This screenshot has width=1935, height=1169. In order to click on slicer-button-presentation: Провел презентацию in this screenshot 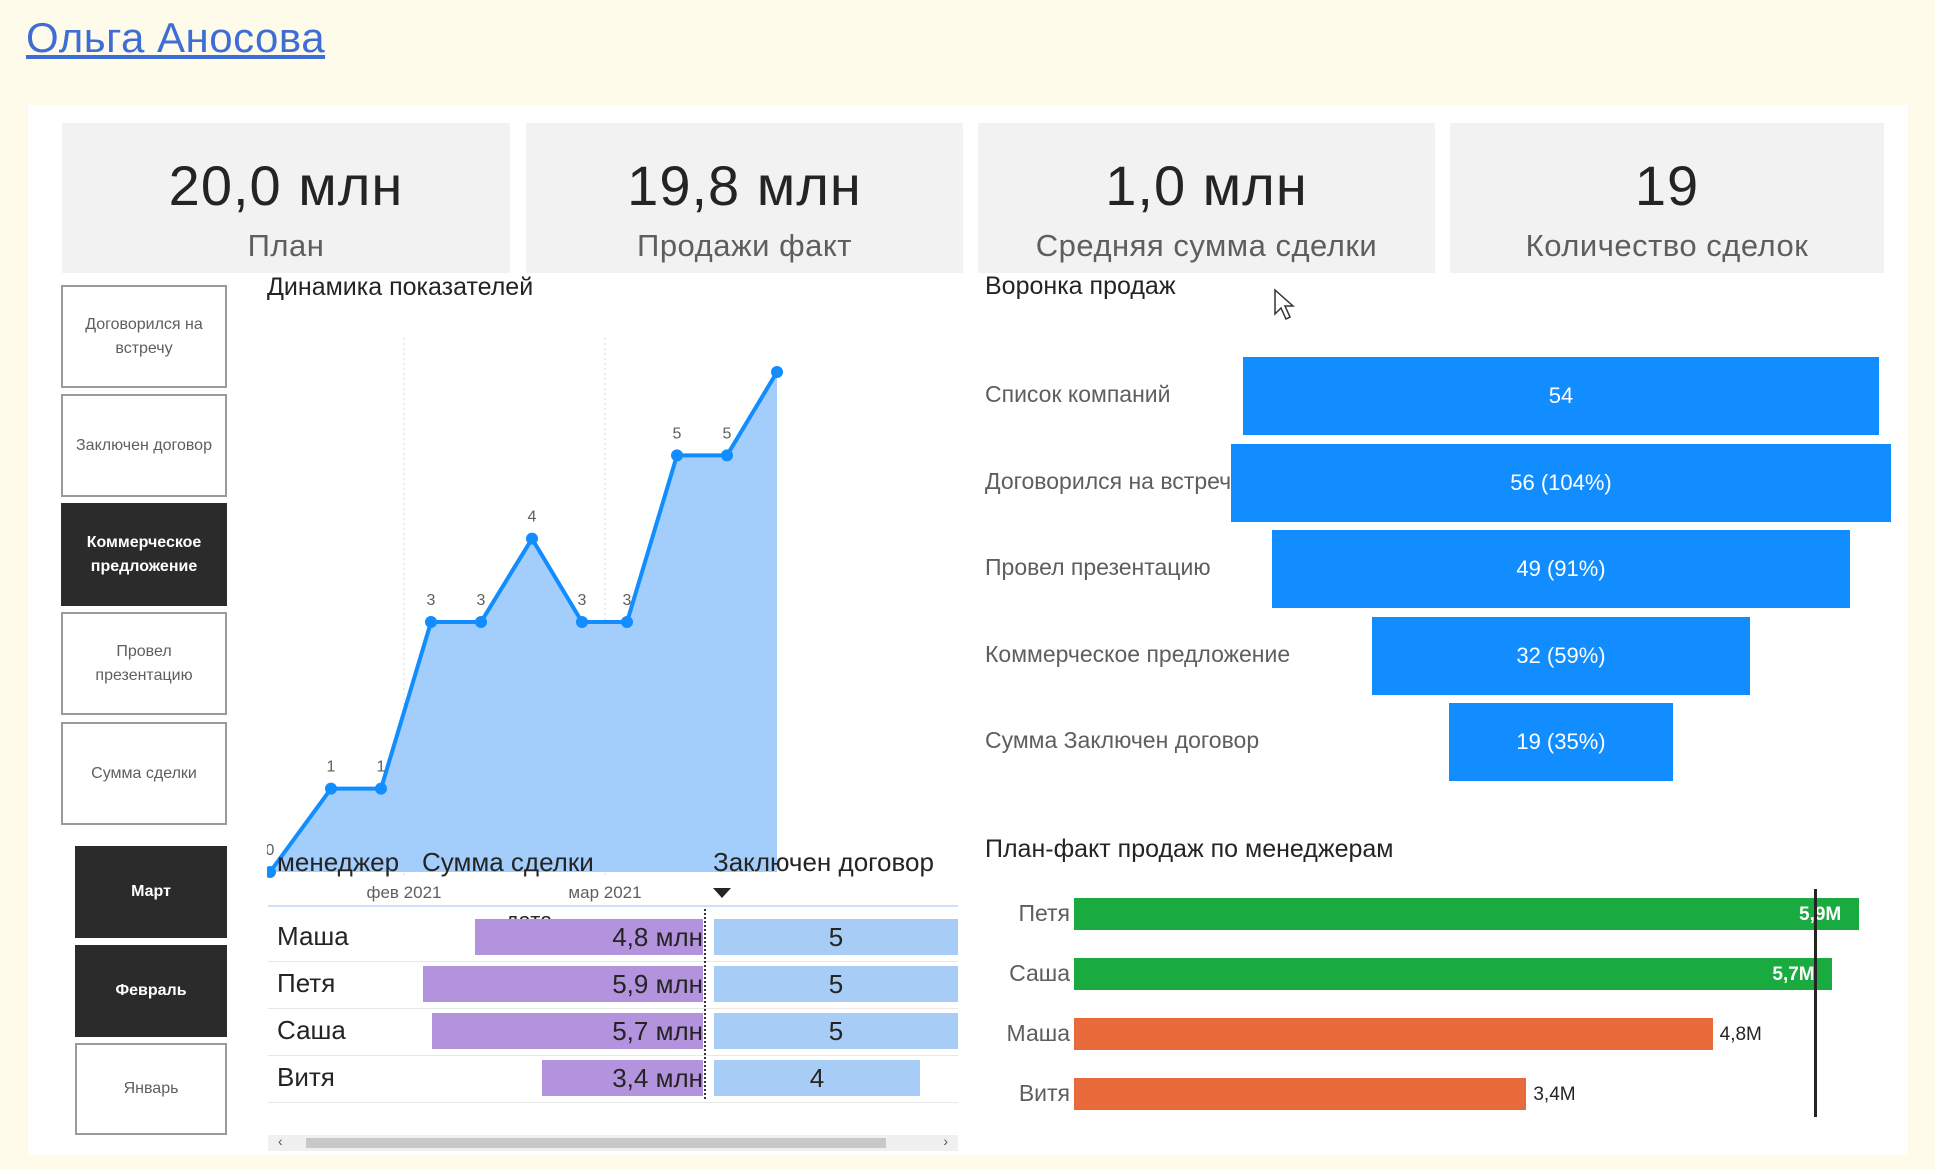, I will do `click(144, 663)`.